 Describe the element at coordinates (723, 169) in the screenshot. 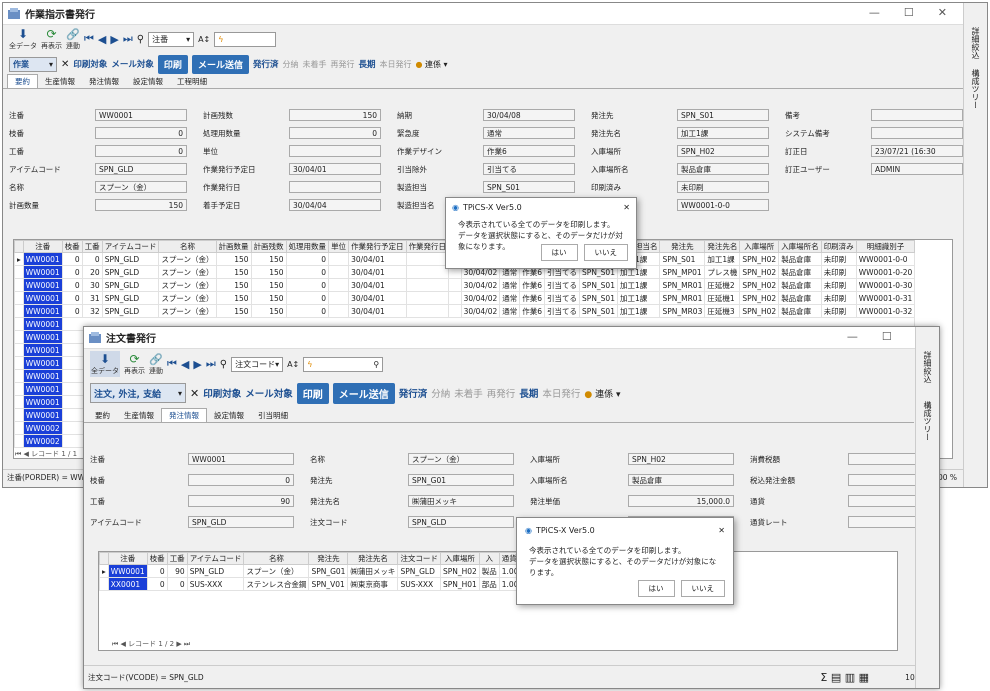

I see `field-value: 製品倉庫` at that location.